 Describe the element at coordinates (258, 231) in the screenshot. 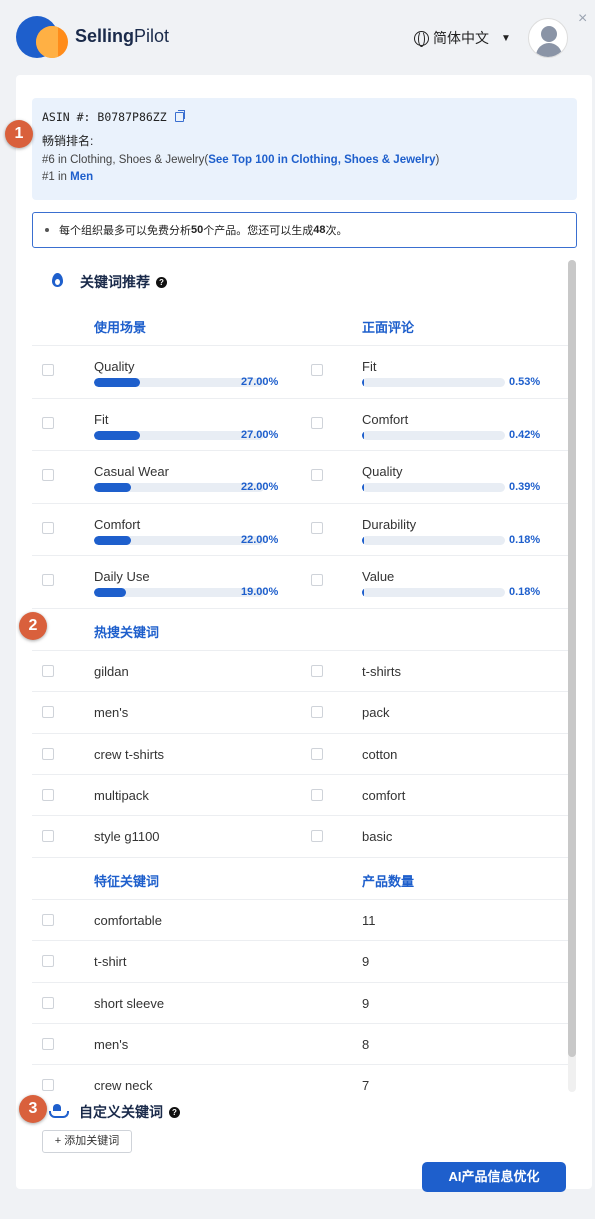

I see `notice-mid: 个产品。您还可以生成` at that location.